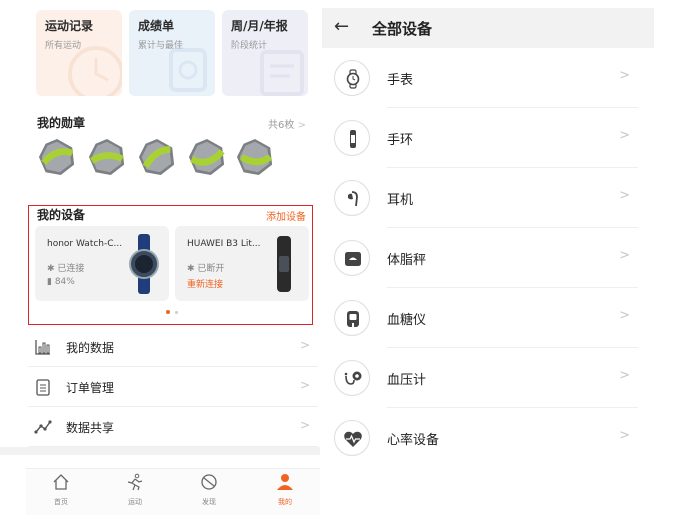 This screenshot has height=515, width=680. What do you see at coordinates (61, 482) in the screenshot?
I see `home-icon` at bounding box center [61, 482].